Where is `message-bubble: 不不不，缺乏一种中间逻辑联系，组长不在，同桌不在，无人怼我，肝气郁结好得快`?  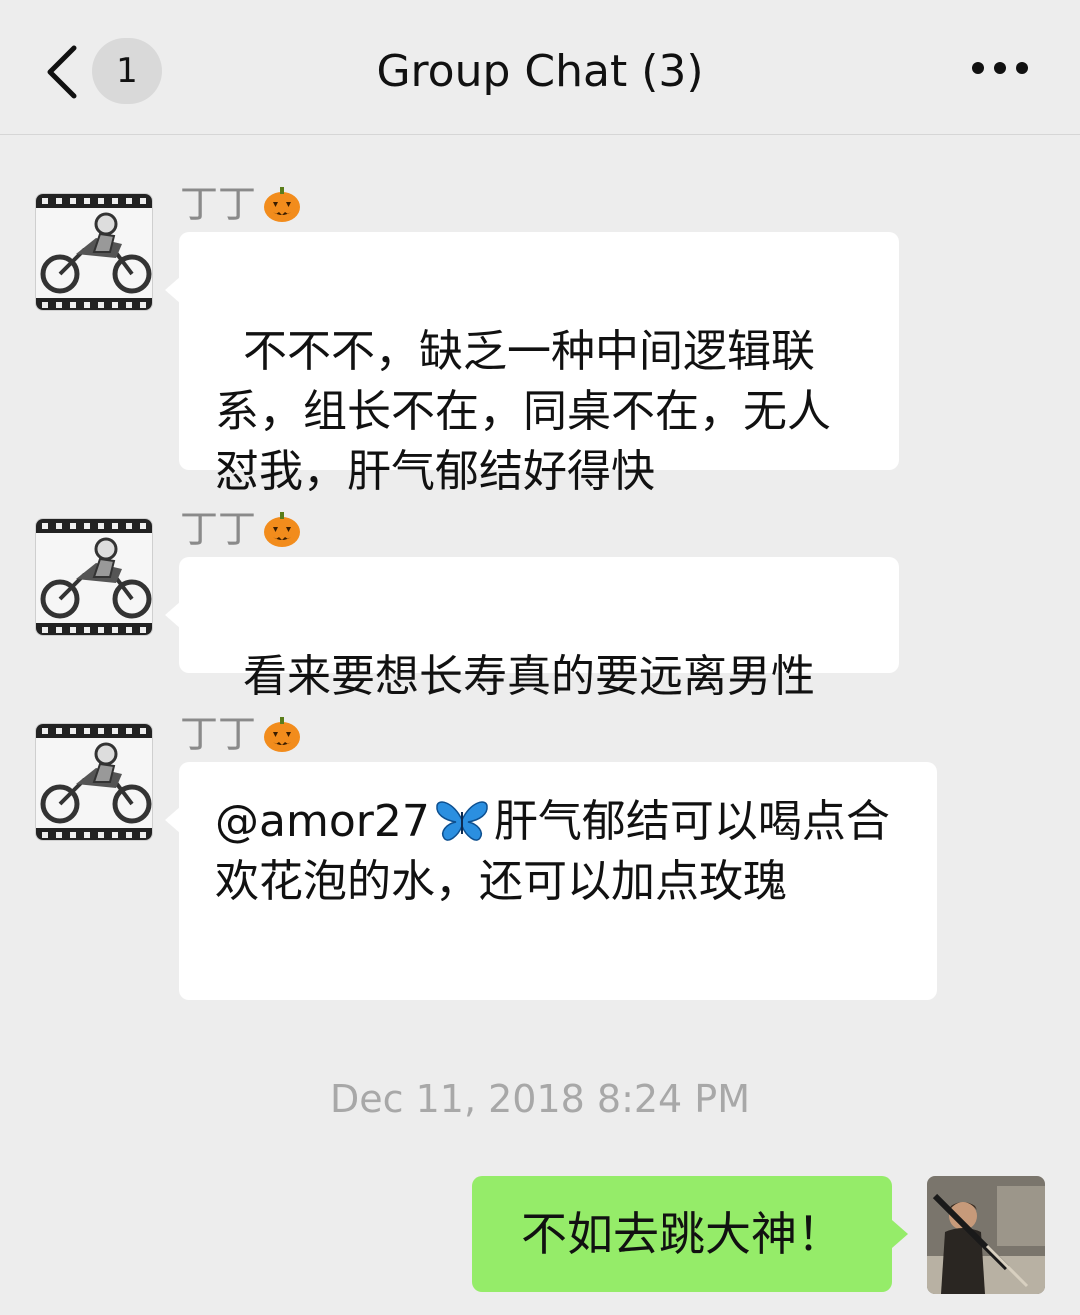
message-bubble: 不不不，缺乏一种中间逻辑联系，组长不在，同桌不在，无人怼我，肝气郁结好得快 is located at coordinates (532, 364).